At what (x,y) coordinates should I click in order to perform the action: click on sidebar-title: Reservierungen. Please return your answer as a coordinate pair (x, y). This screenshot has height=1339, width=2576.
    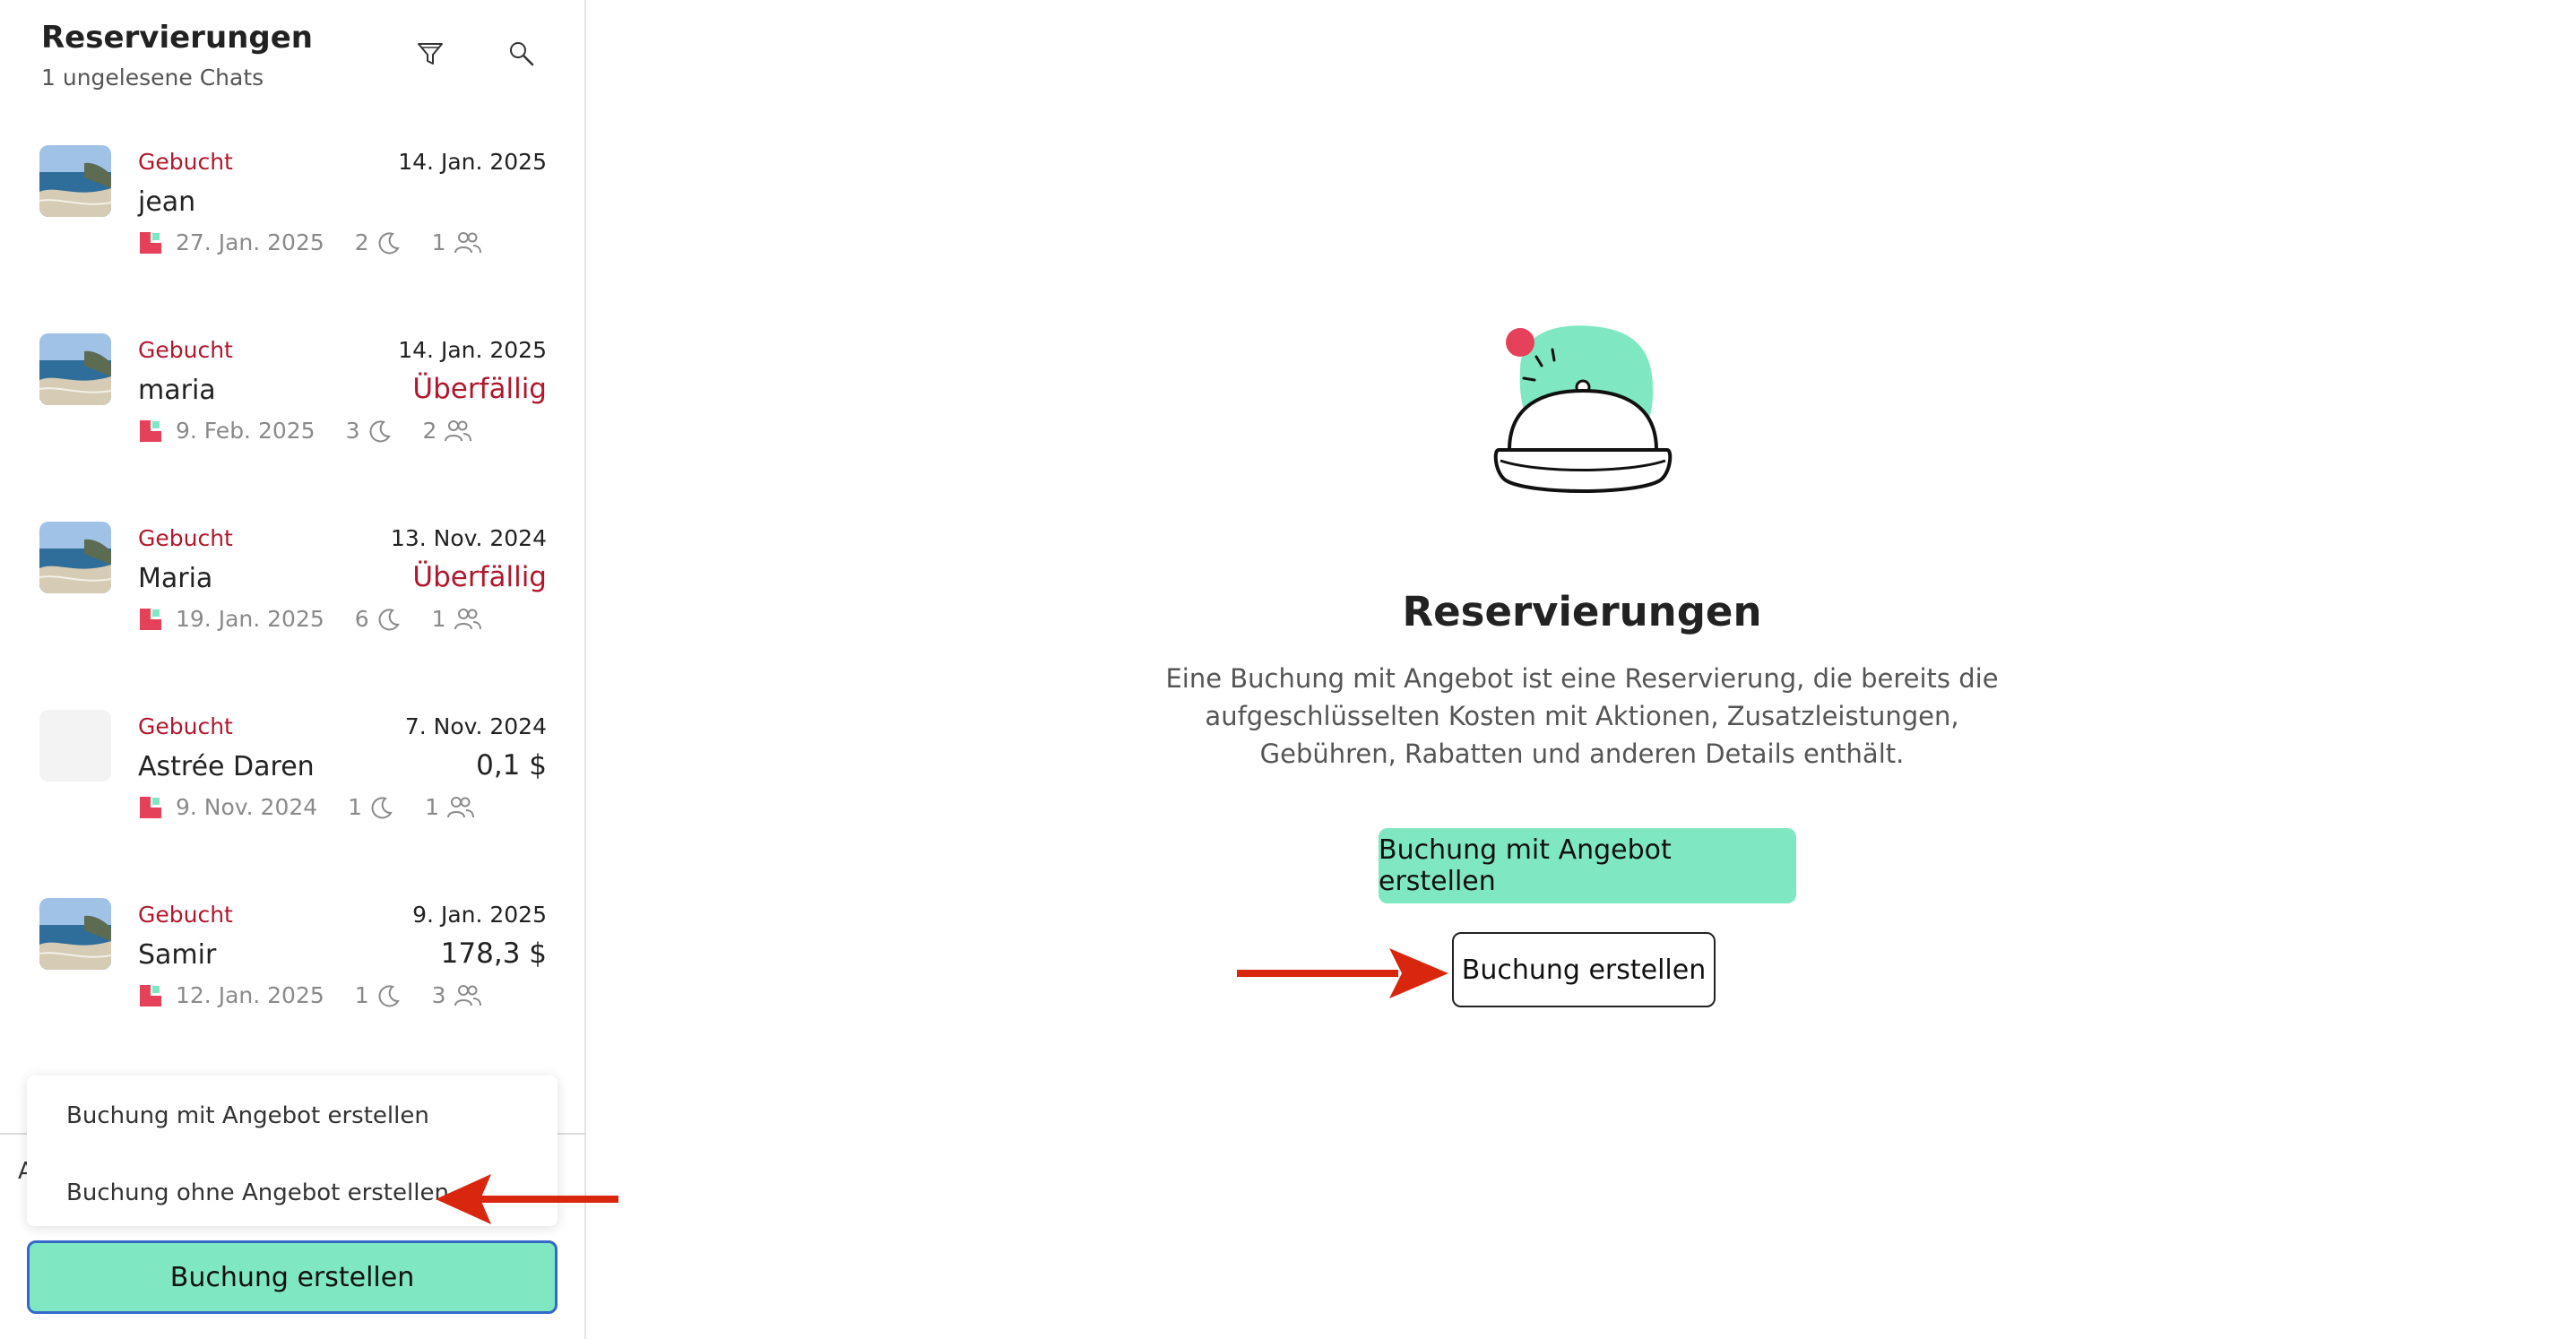
    Looking at the image, I should click on (177, 38).